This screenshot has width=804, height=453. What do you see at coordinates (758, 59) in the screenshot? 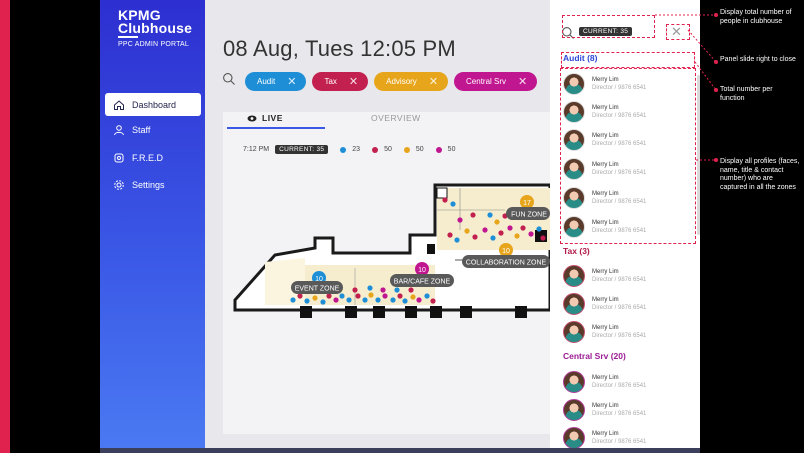
I see `annotation-close: Panel slide right to close` at bounding box center [758, 59].